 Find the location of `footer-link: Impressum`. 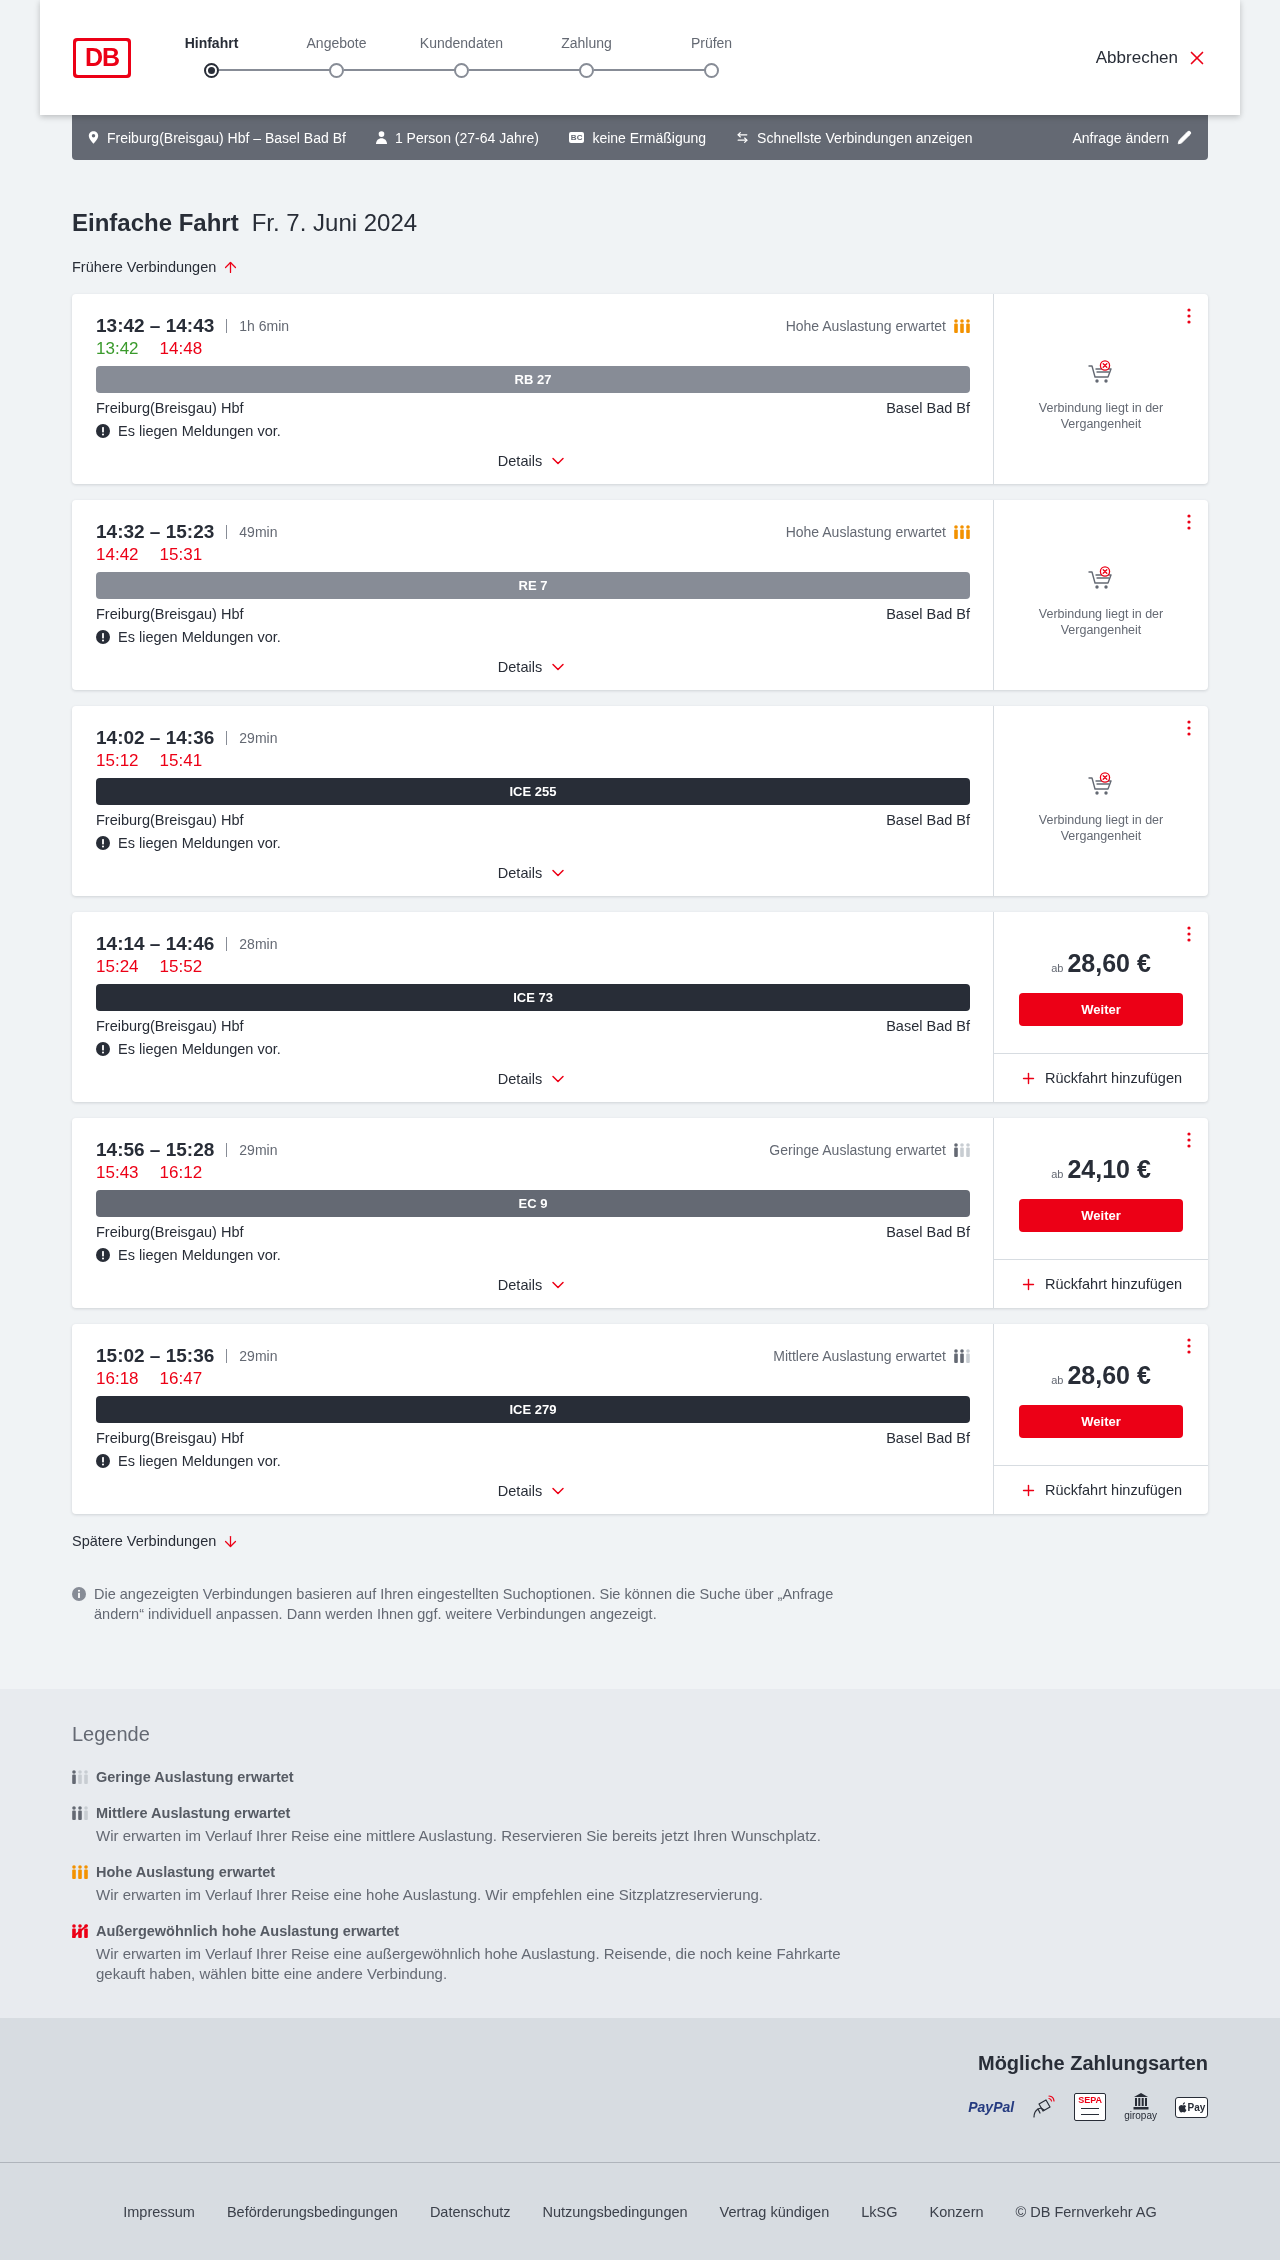

footer-link: Impressum is located at coordinates (159, 2211).